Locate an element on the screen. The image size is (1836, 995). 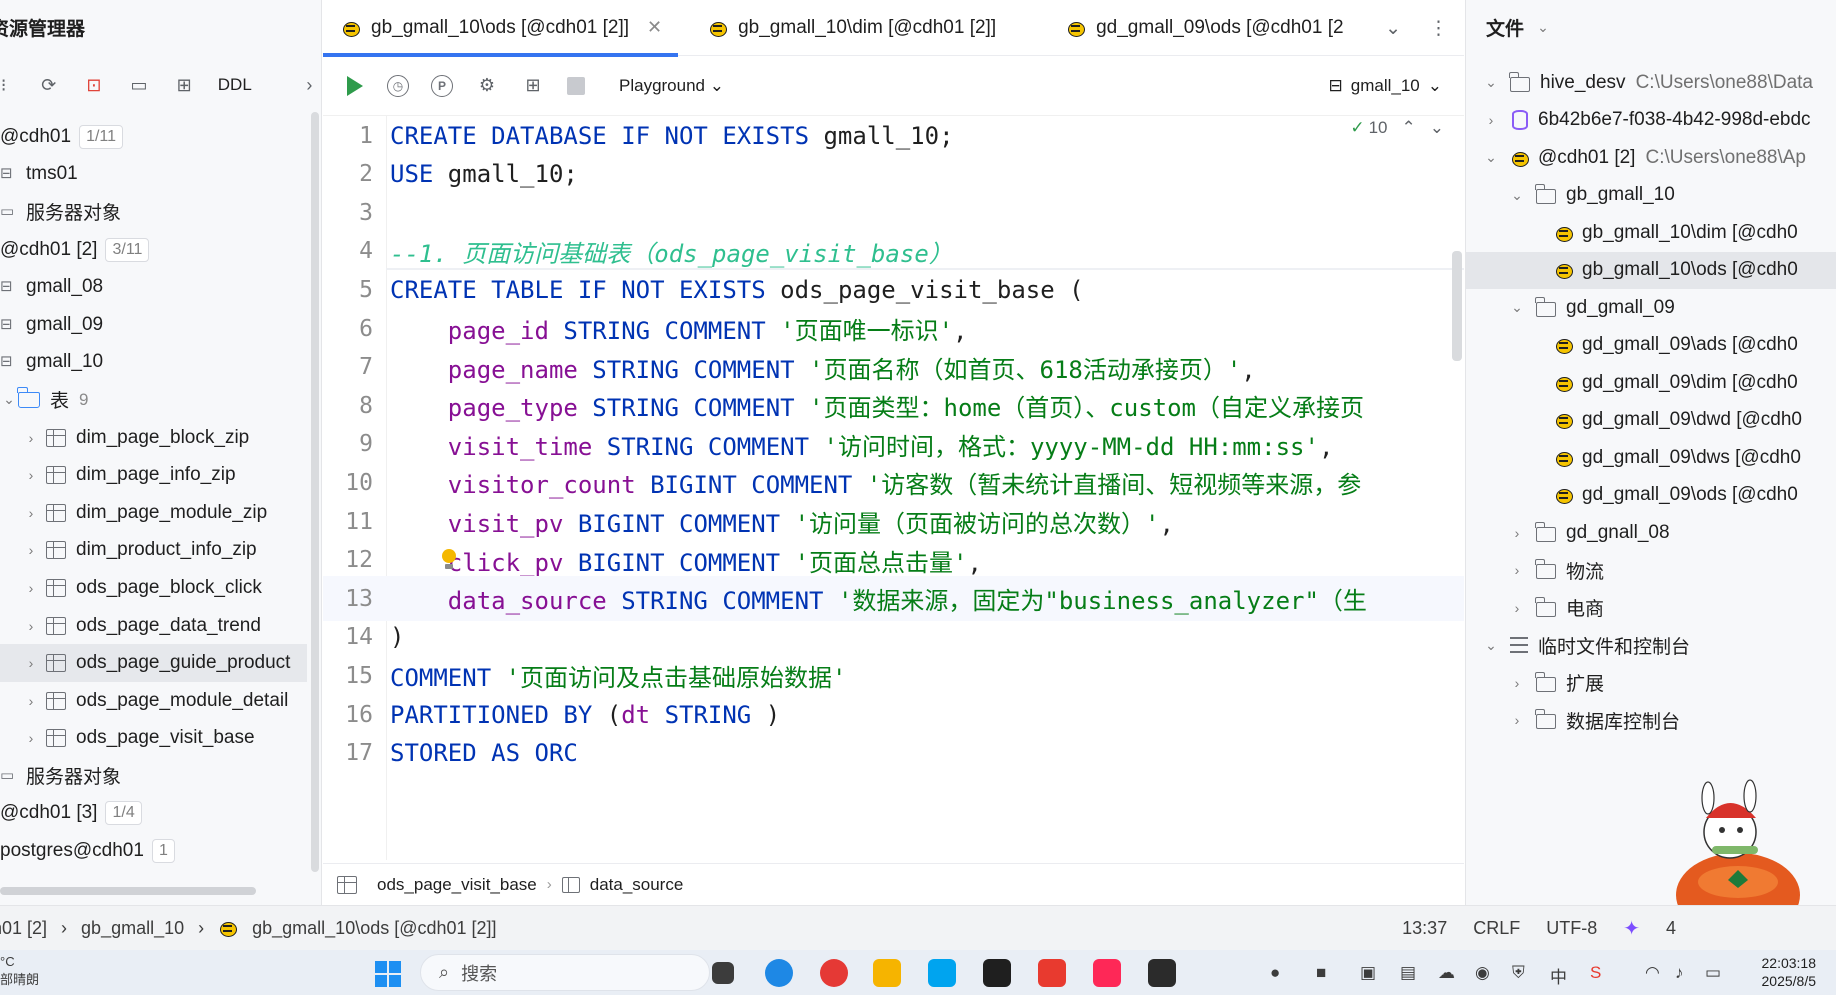
disconnect-icon: ⊡ is located at coordinates (93, 85).